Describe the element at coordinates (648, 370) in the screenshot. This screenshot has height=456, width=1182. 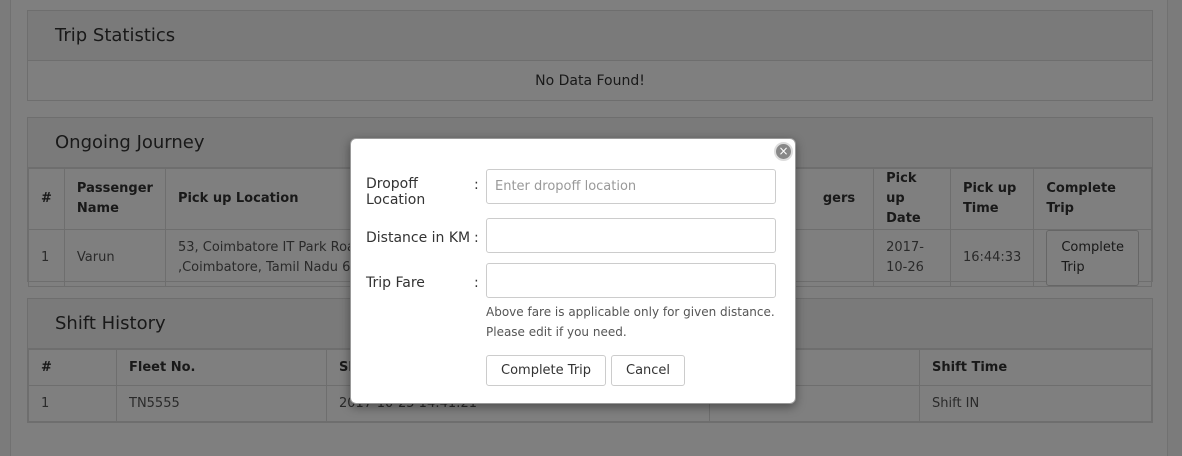
I see `cancel-button: Cancel` at that location.